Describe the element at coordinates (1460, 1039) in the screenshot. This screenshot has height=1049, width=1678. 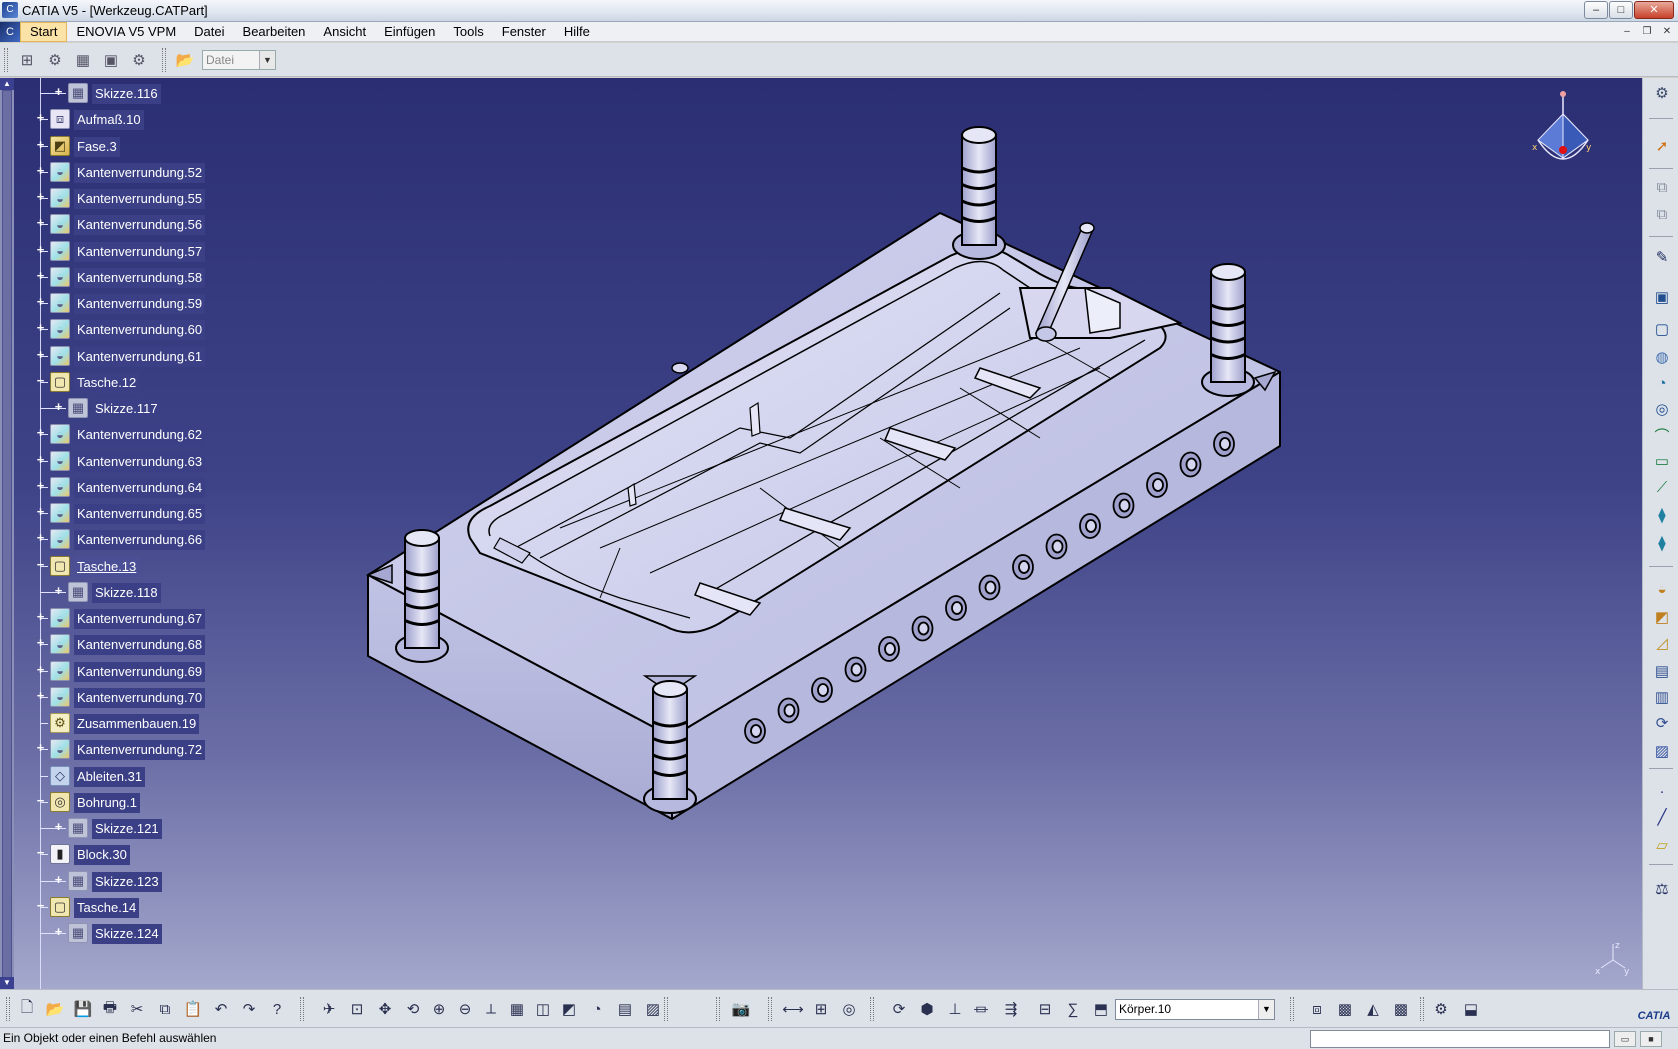
I see `command-input` at that location.